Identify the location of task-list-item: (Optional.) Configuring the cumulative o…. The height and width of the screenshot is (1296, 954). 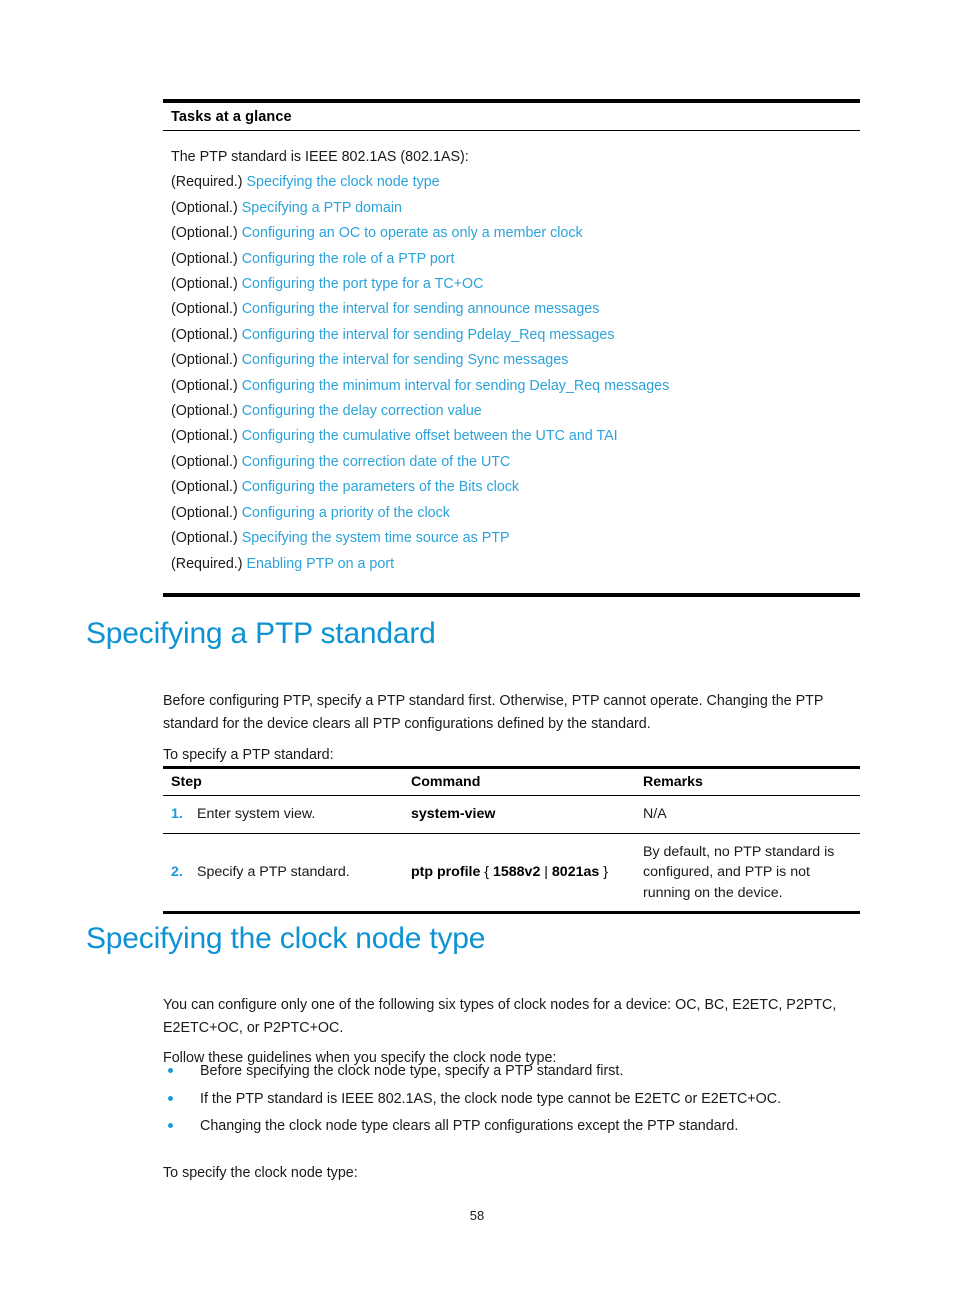
(515, 436).